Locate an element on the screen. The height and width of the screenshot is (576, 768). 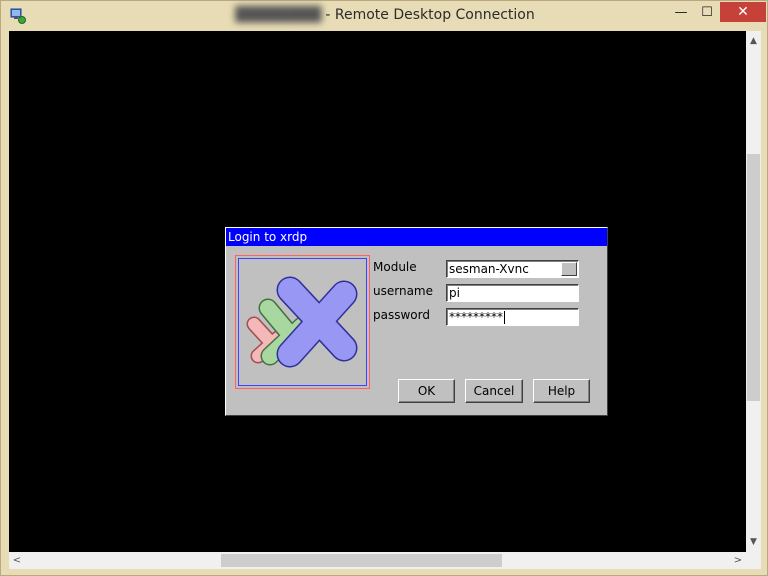
vertical-scrollbar: ▲ ▼ is located at coordinates (753, 291).